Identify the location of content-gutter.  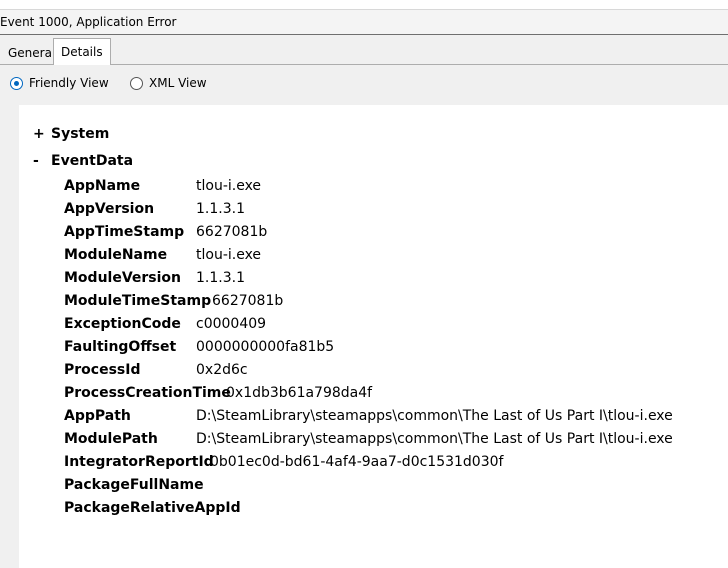
(9, 336).